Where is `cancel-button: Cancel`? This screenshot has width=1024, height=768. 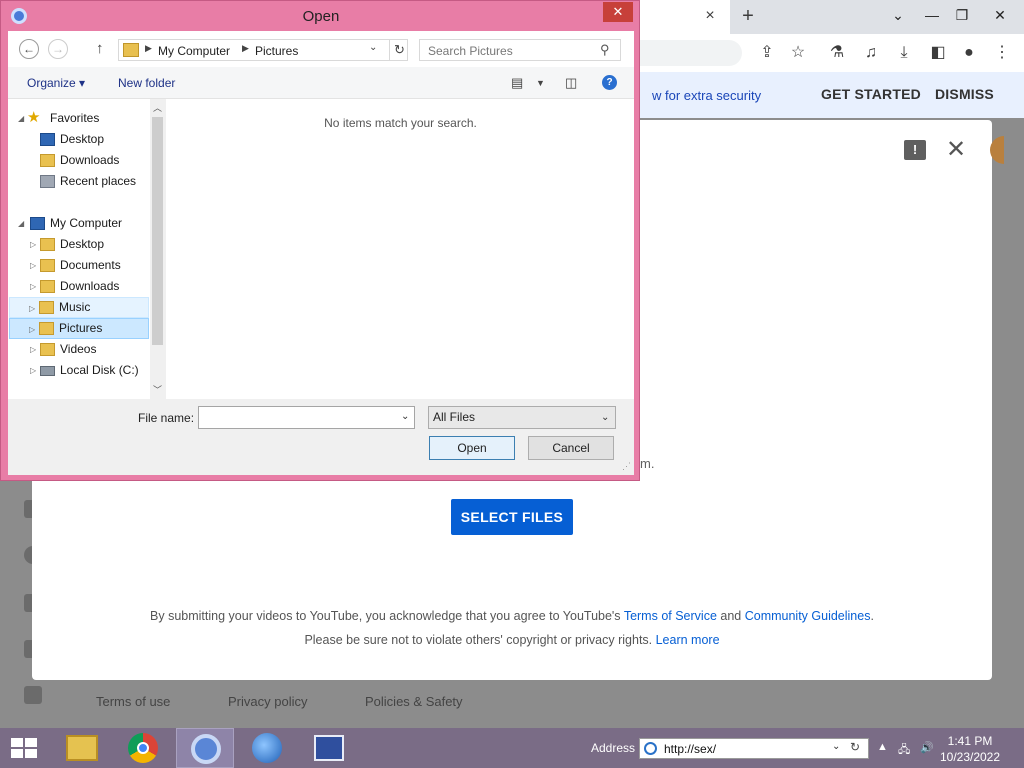 cancel-button: Cancel is located at coordinates (571, 448).